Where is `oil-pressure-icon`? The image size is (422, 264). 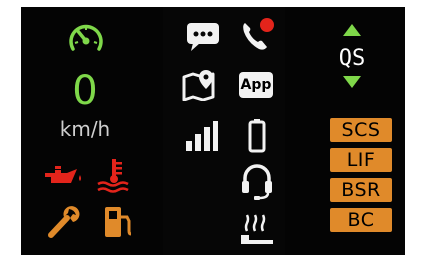
oil-pressure-icon is located at coordinates (63, 174).